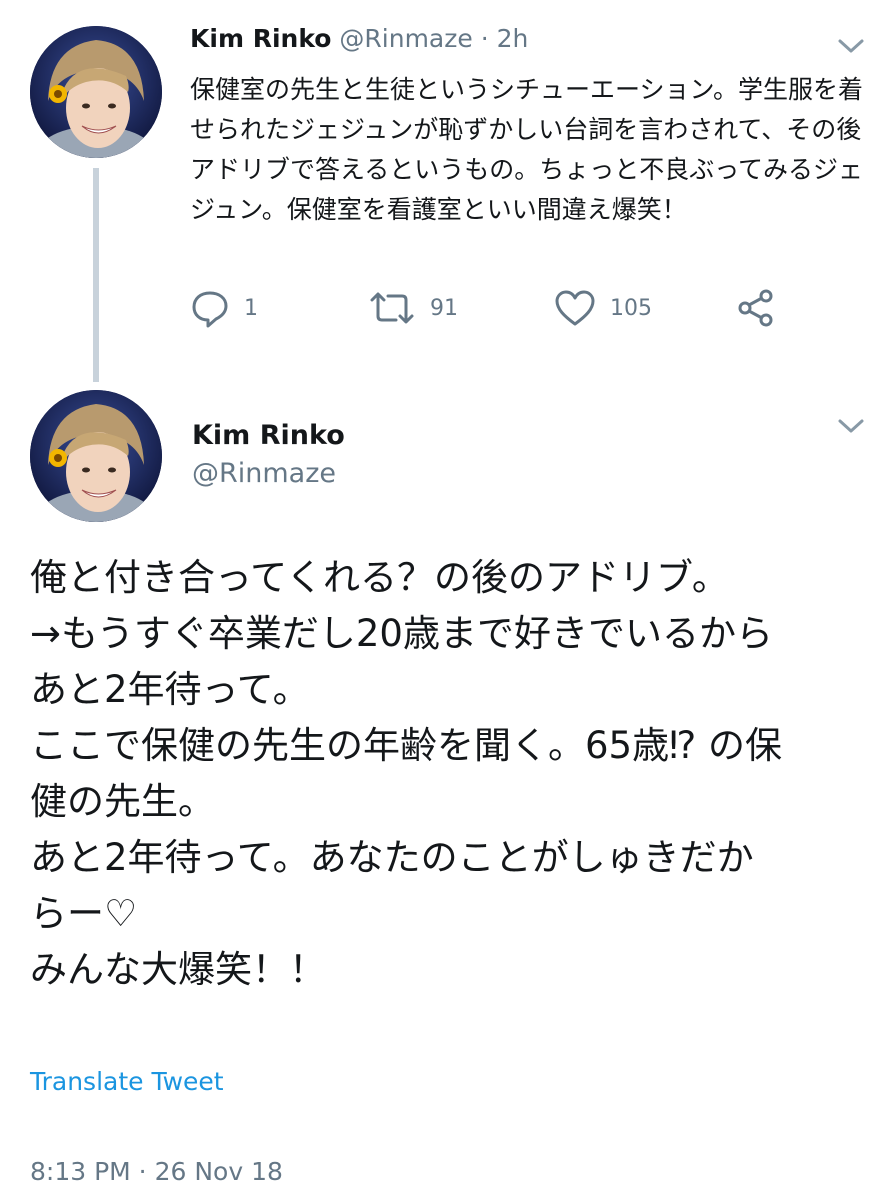 This screenshot has height=1200, width=893. What do you see at coordinates (392, 857) in the screenshot?
I see `tweet-text-line: あと2年待って。あなたのことがしゅきだか` at bounding box center [392, 857].